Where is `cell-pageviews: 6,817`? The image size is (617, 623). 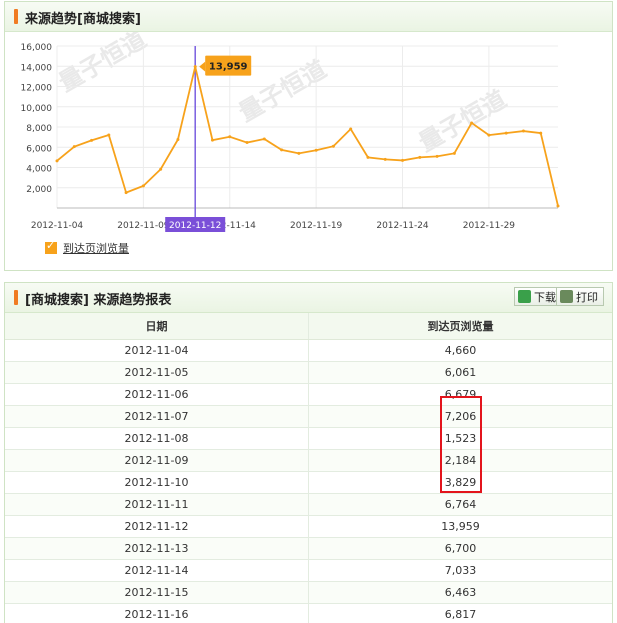 cell-pageviews: 6,817 is located at coordinates (461, 613).